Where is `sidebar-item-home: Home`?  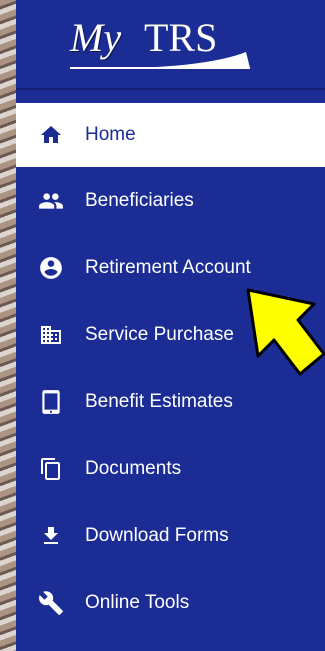 sidebar-item-home: Home is located at coordinates (170, 135).